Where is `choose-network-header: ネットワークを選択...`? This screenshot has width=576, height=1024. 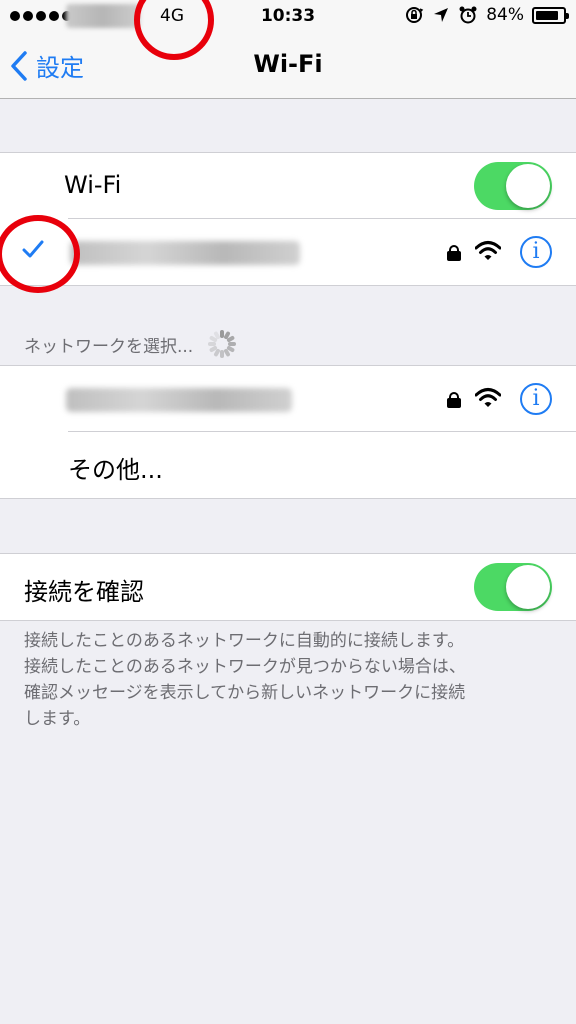
choose-network-header: ネットワークを選択... is located at coordinates (130, 344).